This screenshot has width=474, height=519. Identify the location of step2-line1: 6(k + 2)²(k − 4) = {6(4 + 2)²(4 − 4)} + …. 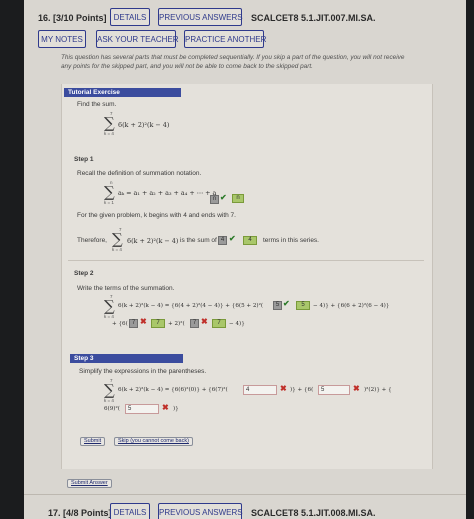
(191, 306).